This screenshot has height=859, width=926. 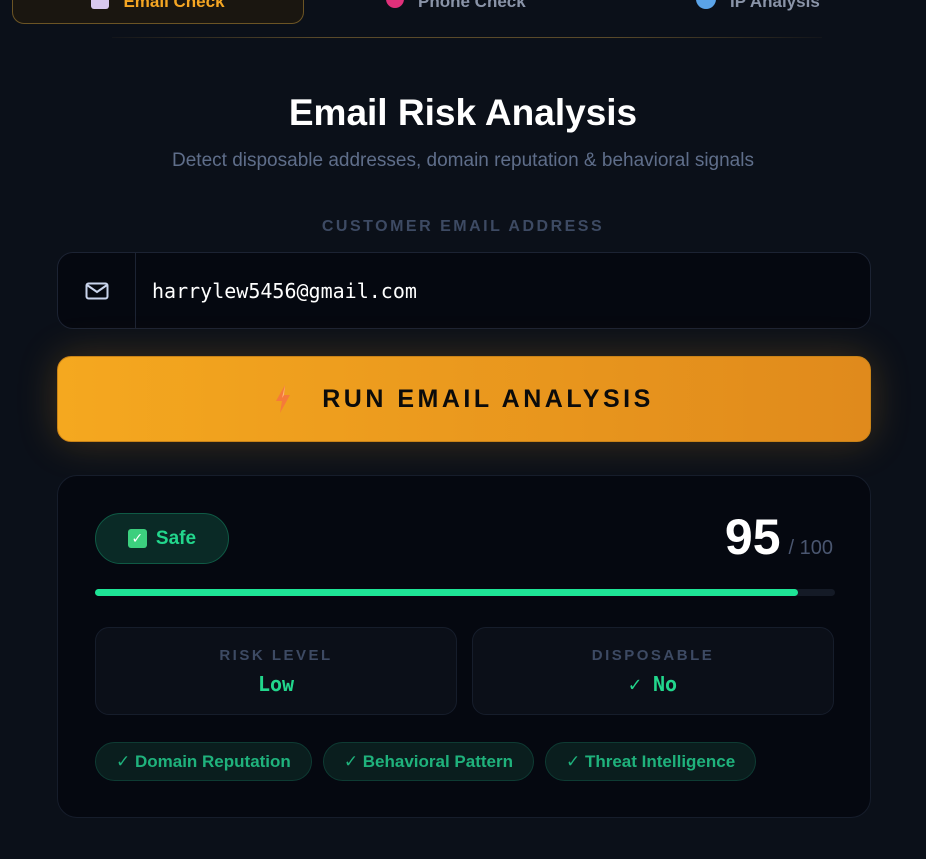 What do you see at coordinates (488, 398) in the screenshot?
I see `run-button-label: RUN EMAIL ANALYSIS` at bounding box center [488, 398].